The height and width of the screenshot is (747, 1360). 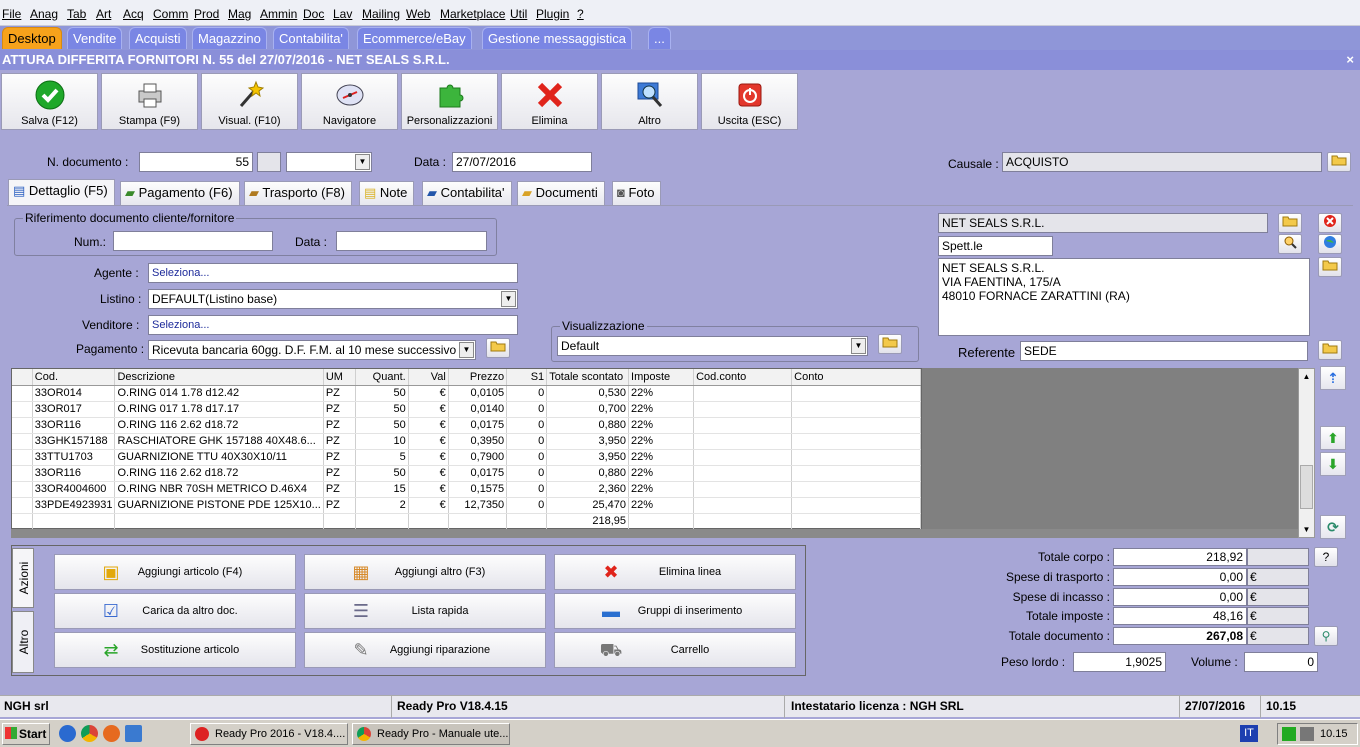 I want to click on table-cell: O.RING 017 1.78 d17.17, so click(x=219, y=409).